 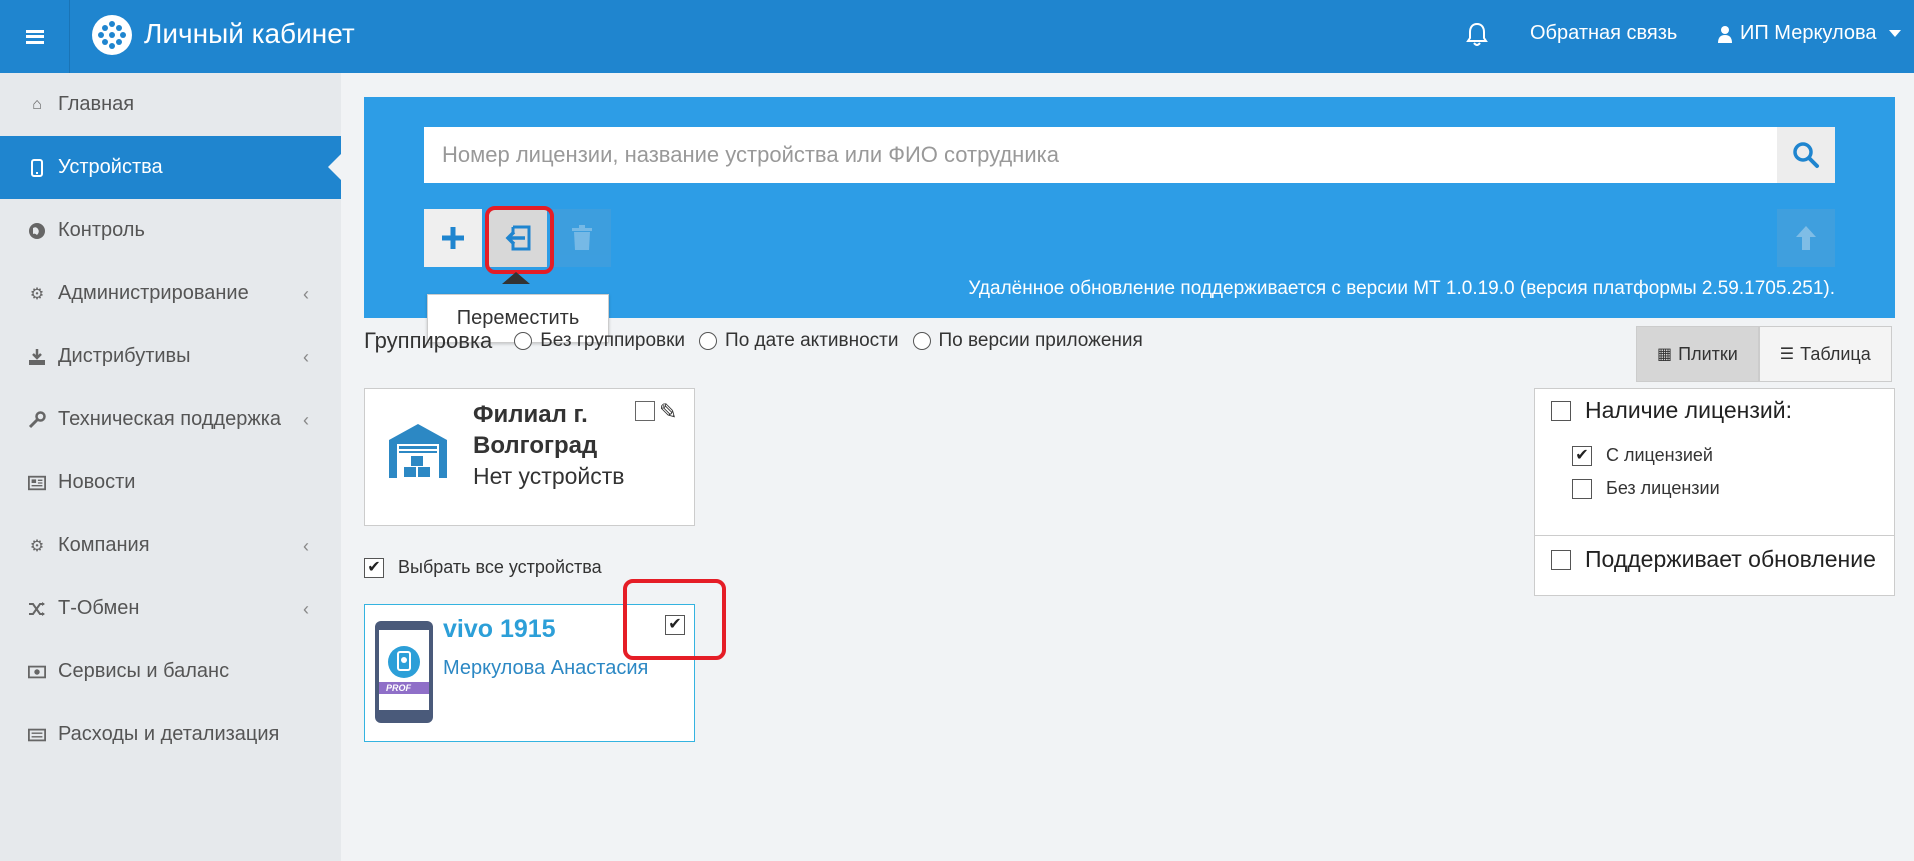 I want to click on device-name: vivo 1915, so click(x=499, y=629).